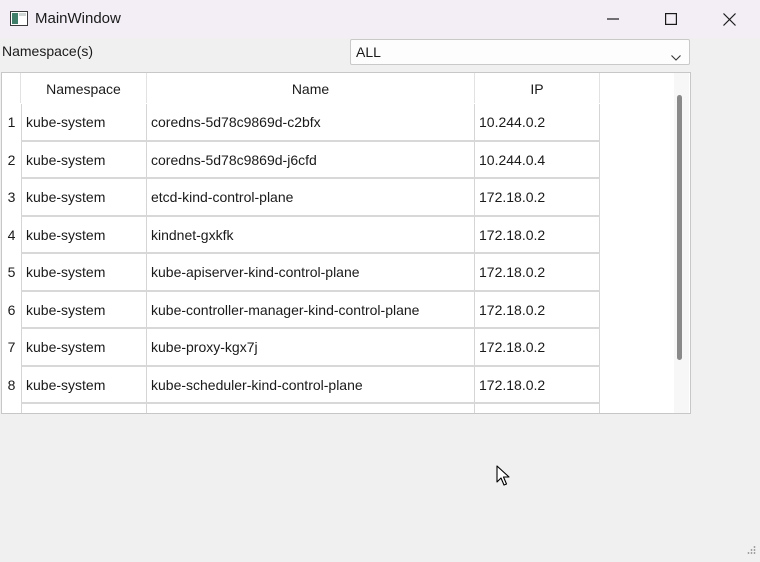 This screenshot has width=760, height=562. I want to click on maximize-icon, so click(671, 19).